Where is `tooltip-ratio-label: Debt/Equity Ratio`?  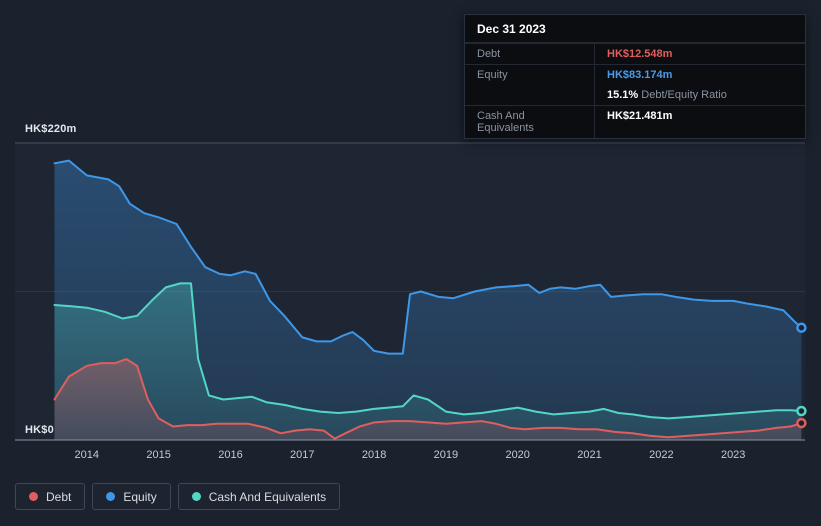
tooltip-ratio-label: Debt/Equity Ratio is located at coordinates (684, 95).